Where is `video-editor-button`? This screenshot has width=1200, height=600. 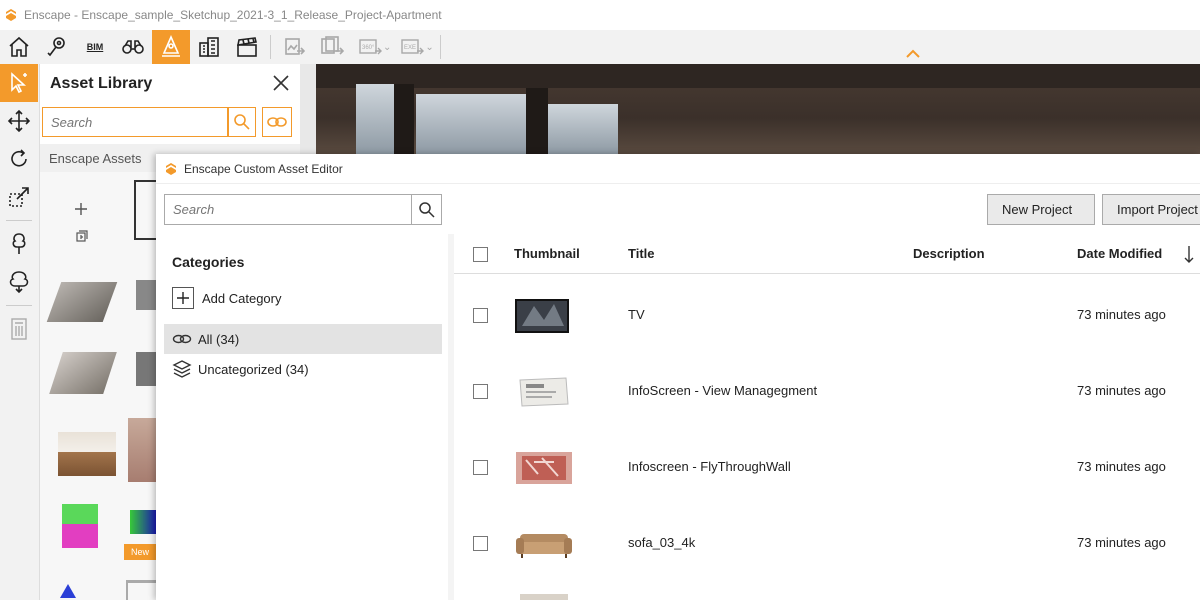 video-editor-button is located at coordinates (247, 47).